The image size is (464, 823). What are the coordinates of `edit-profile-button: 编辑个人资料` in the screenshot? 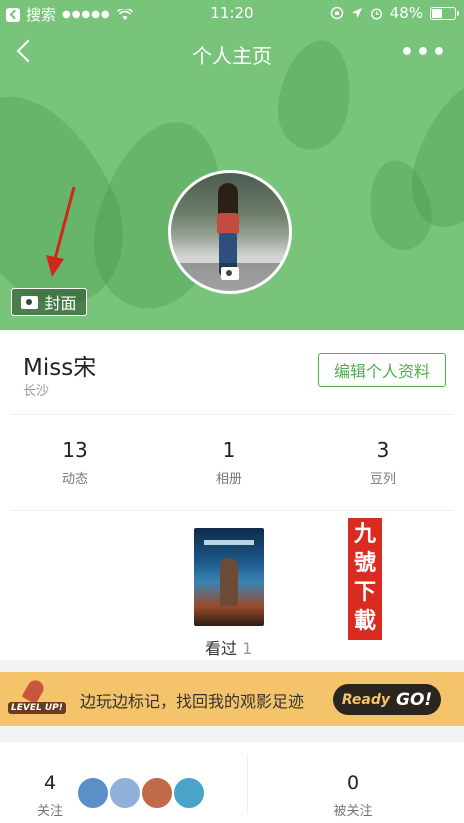 It's located at (382, 370).